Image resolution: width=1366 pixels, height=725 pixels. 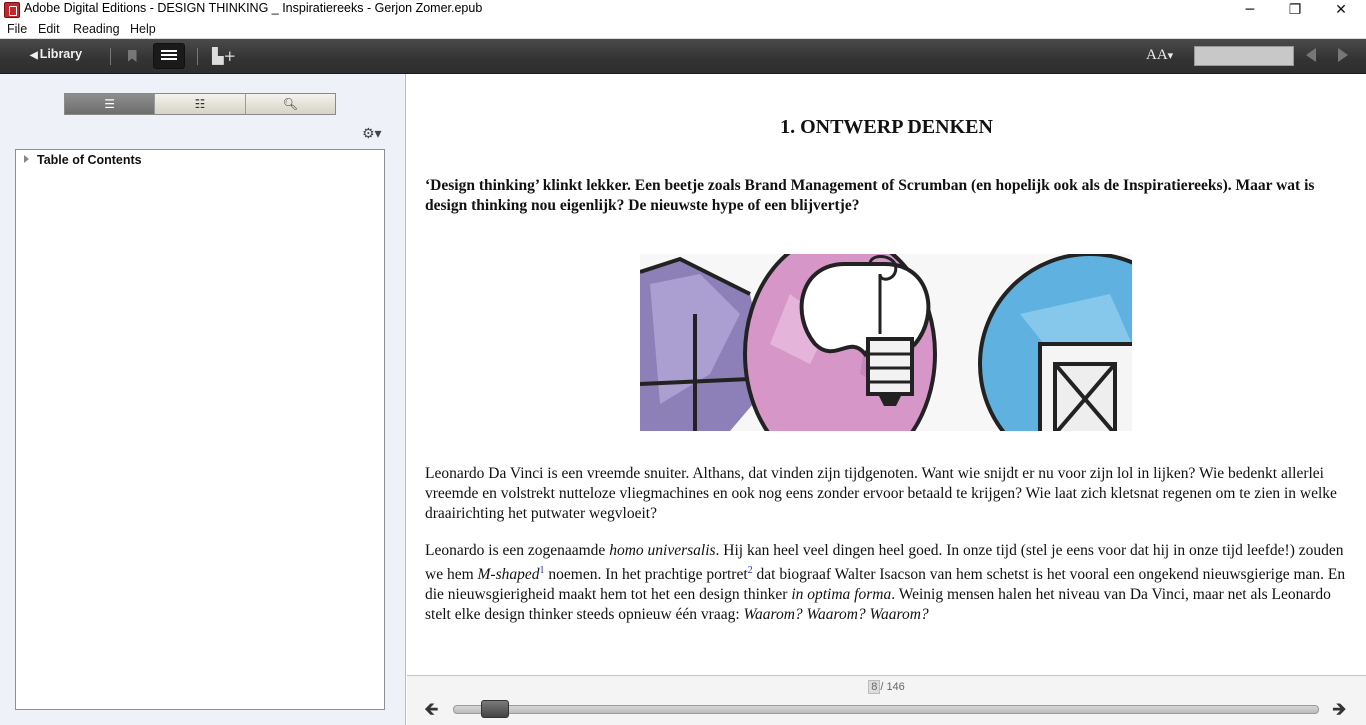 I want to click on font-size-button: AA▾, so click(x=1159, y=55).